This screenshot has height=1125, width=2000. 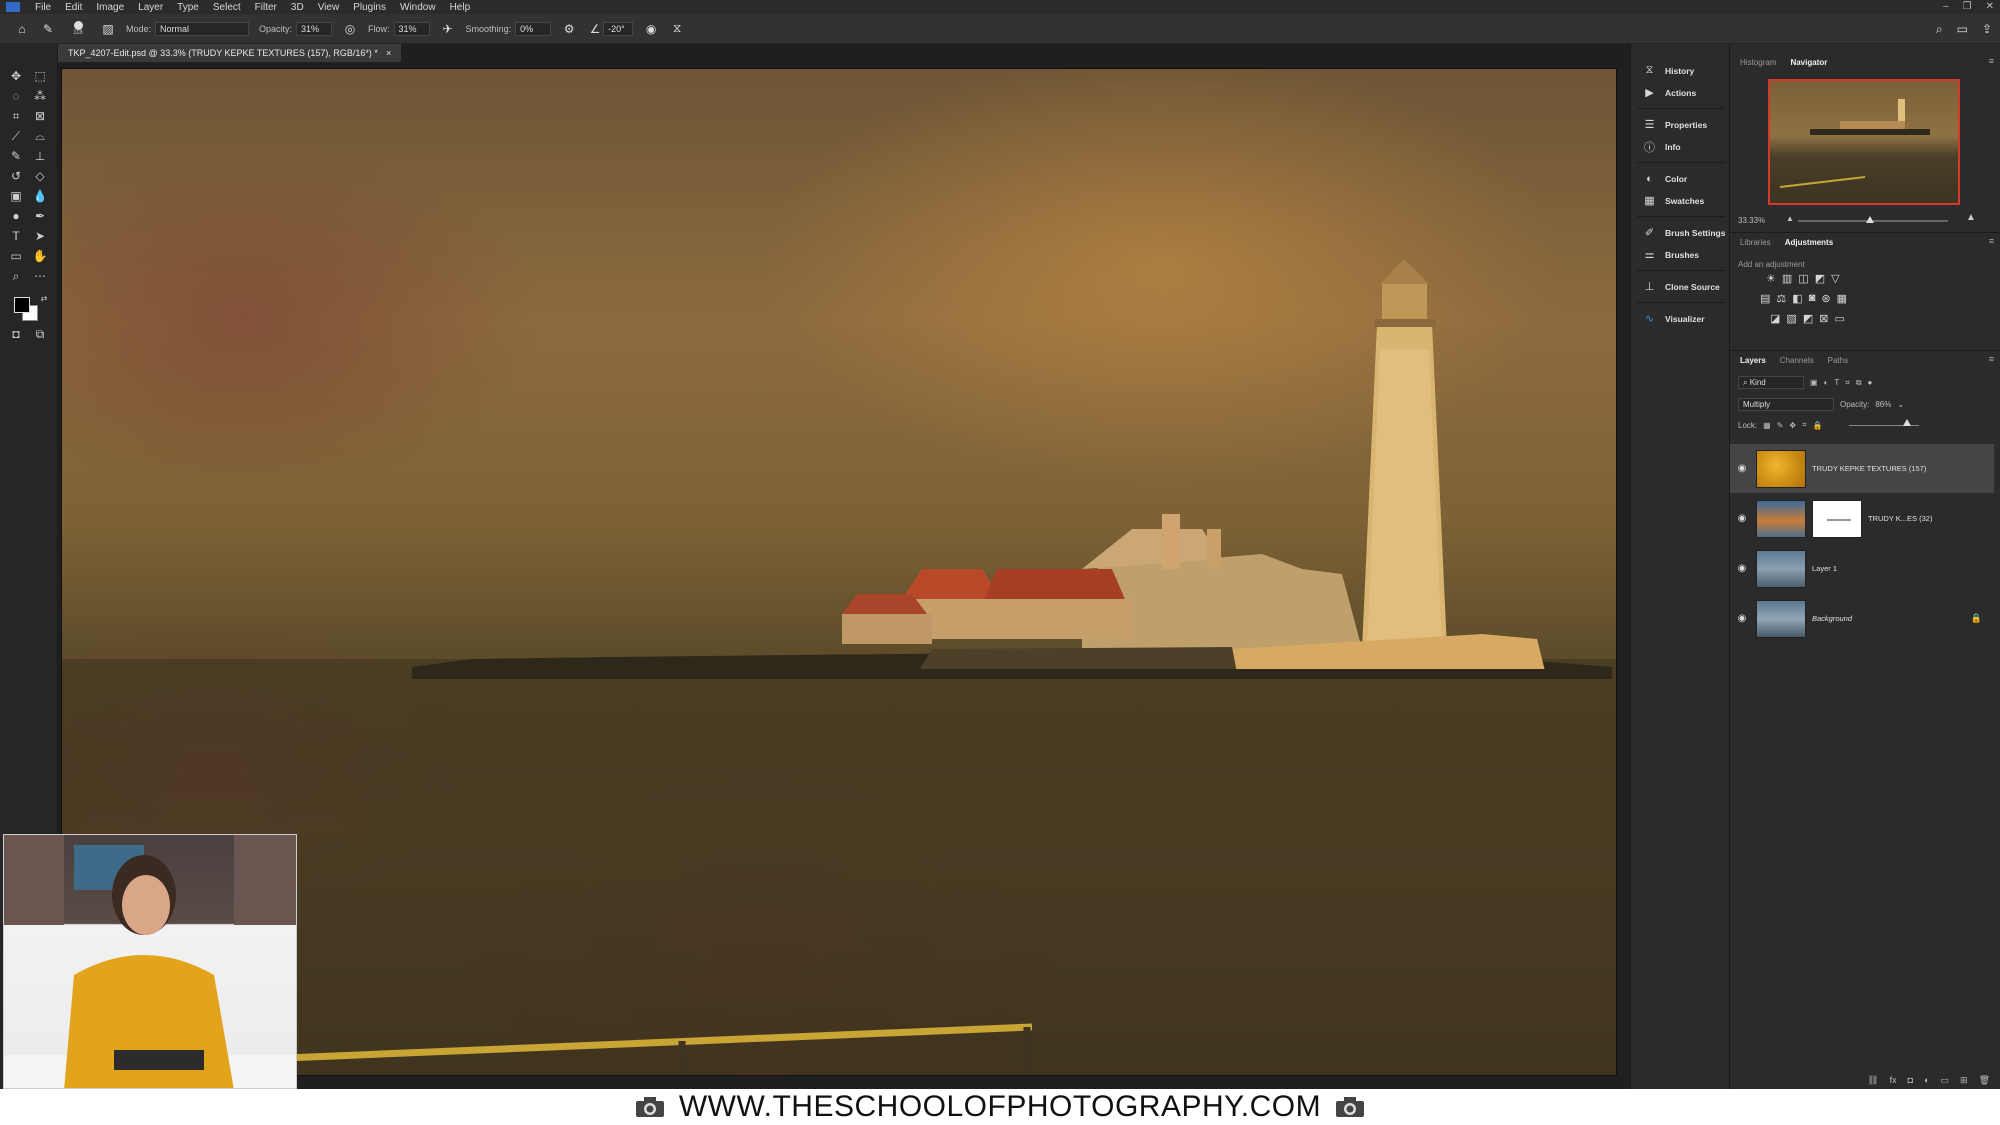 I want to click on lock-icon: 🔒, so click(x=1976, y=618).